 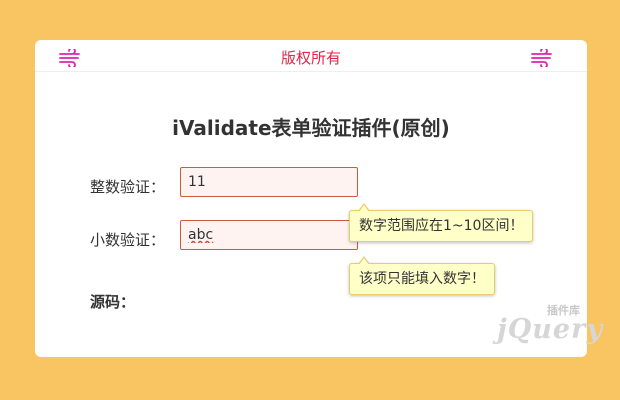 What do you see at coordinates (269, 235) in the screenshot?
I see `decimal-input` at bounding box center [269, 235].